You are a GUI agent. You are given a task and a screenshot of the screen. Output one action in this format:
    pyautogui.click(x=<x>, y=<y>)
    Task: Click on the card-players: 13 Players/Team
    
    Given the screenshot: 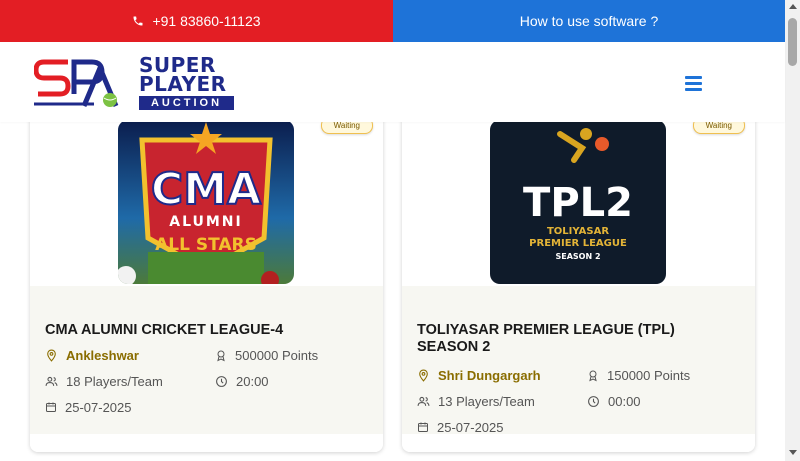 What is the action you would take?
    pyautogui.click(x=486, y=401)
    